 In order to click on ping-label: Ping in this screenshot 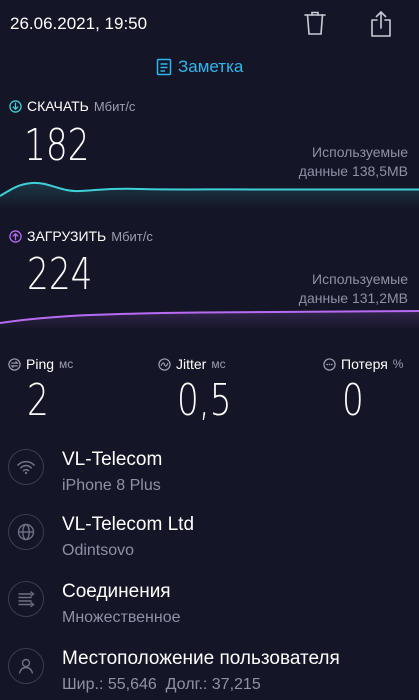, I will do `click(40, 364)`.